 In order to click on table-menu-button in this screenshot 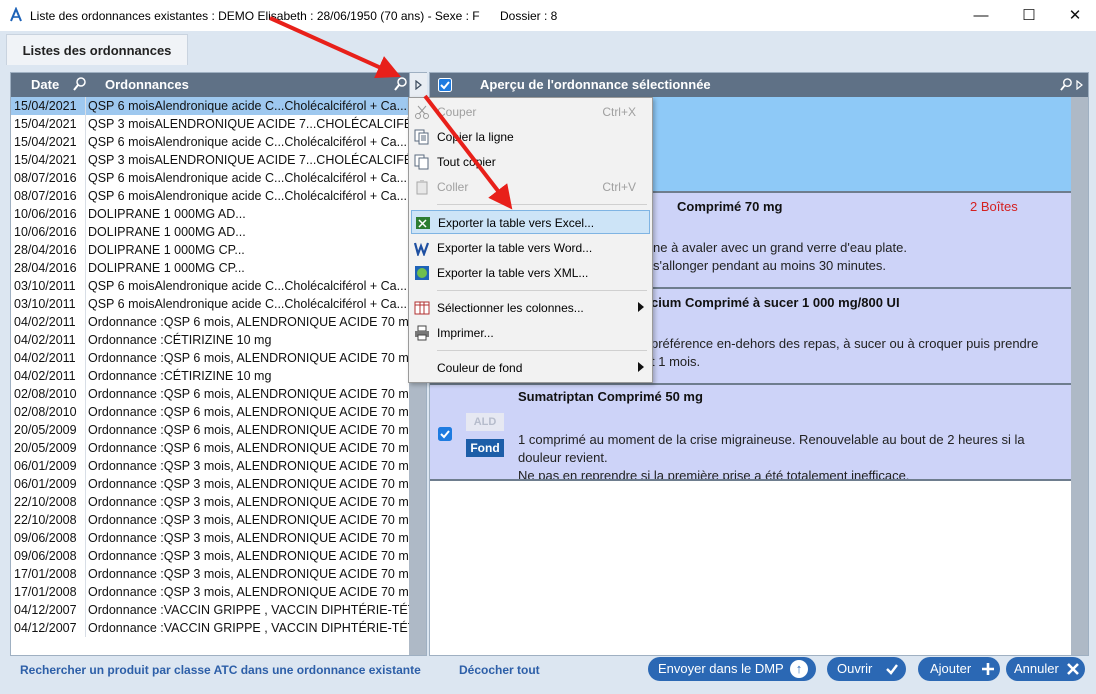, I will do `click(418, 85)`.